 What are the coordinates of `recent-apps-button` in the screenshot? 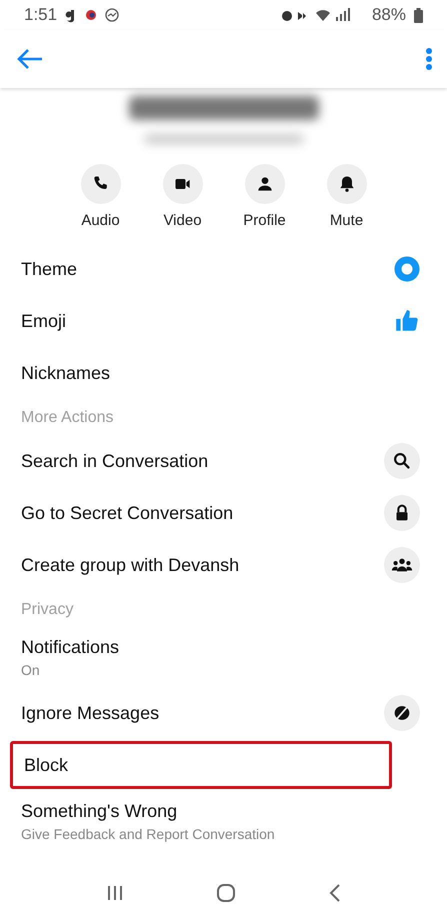 It's located at (115, 893).